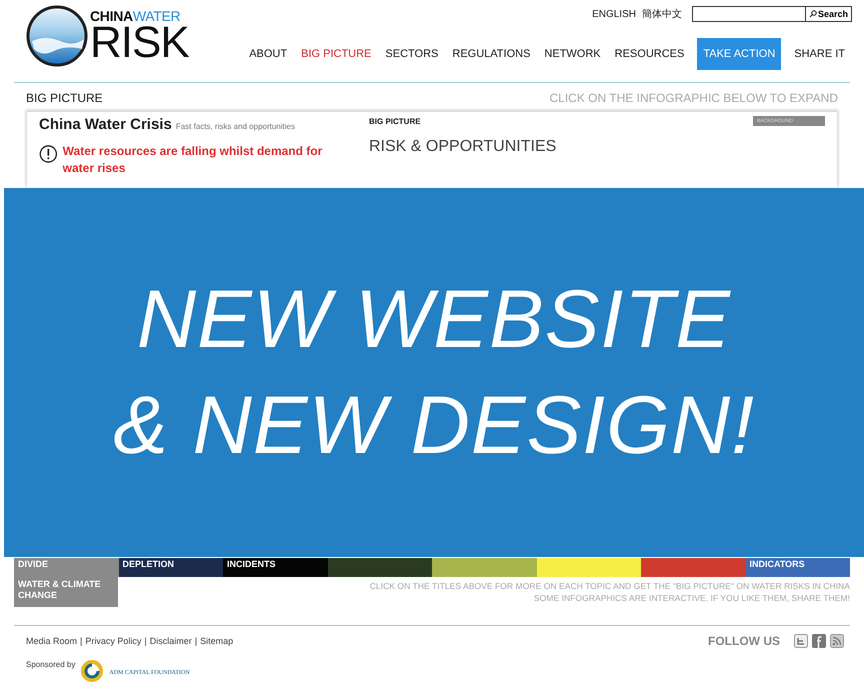  Describe the element at coordinates (837, 641) in the screenshot. I see `rss-icon` at that location.